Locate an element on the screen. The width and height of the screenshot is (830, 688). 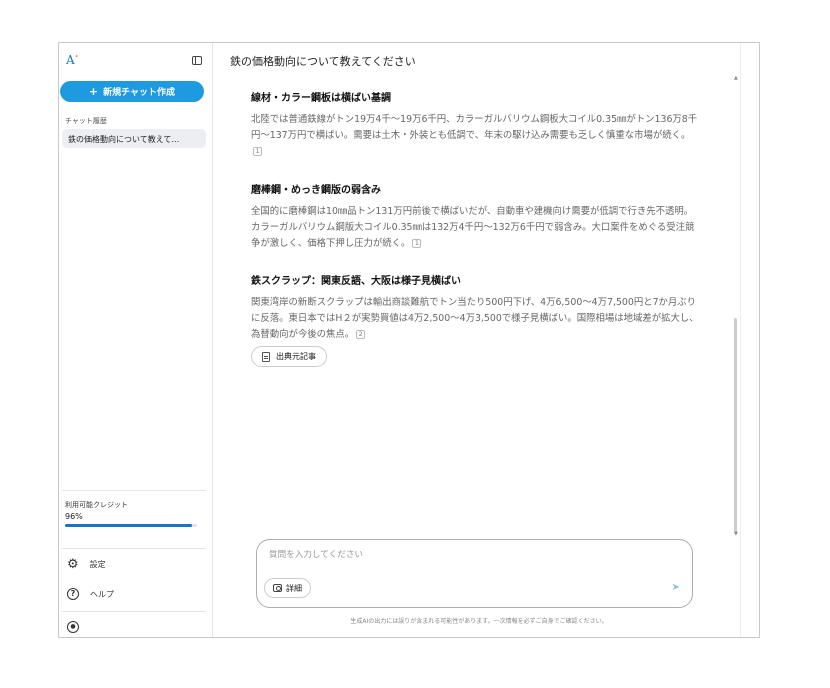
credit-label: 利用可能クレジット is located at coordinates (96, 505).